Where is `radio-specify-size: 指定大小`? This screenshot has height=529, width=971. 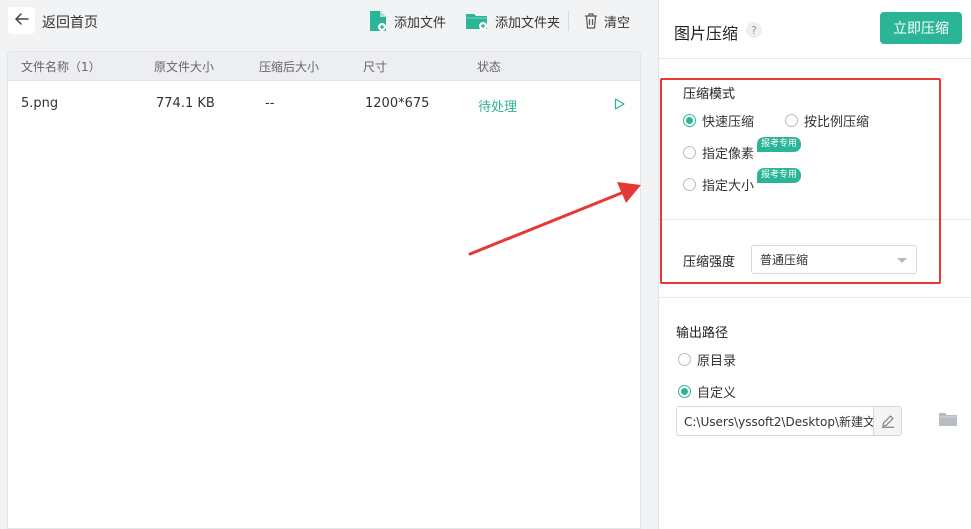
radio-specify-size: 指定大小 is located at coordinates (718, 184).